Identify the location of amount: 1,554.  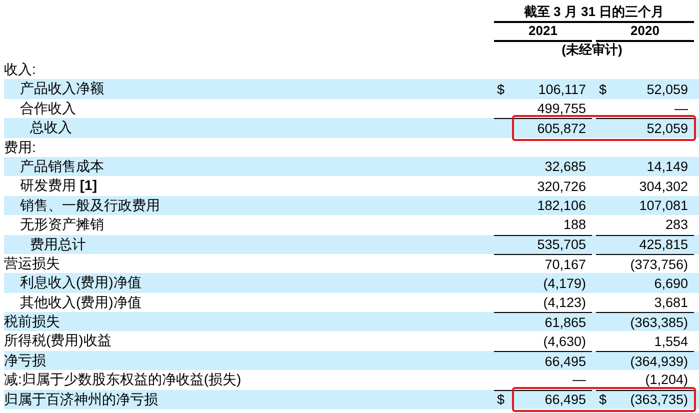
(671, 341).